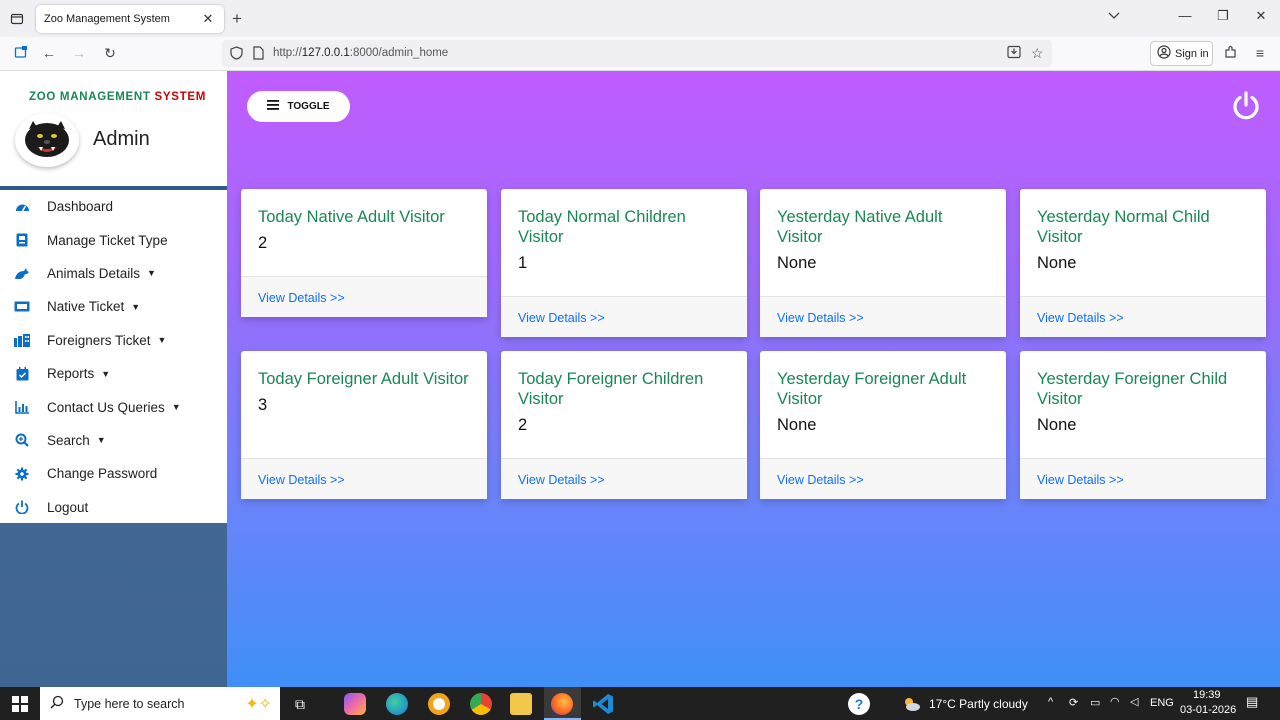 This screenshot has height=720, width=1280. Describe the element at coordinates (637, 53) in the screenshot. I see `url-bar: http://127.0.0.1:8000/admin_home ☆` at that location.